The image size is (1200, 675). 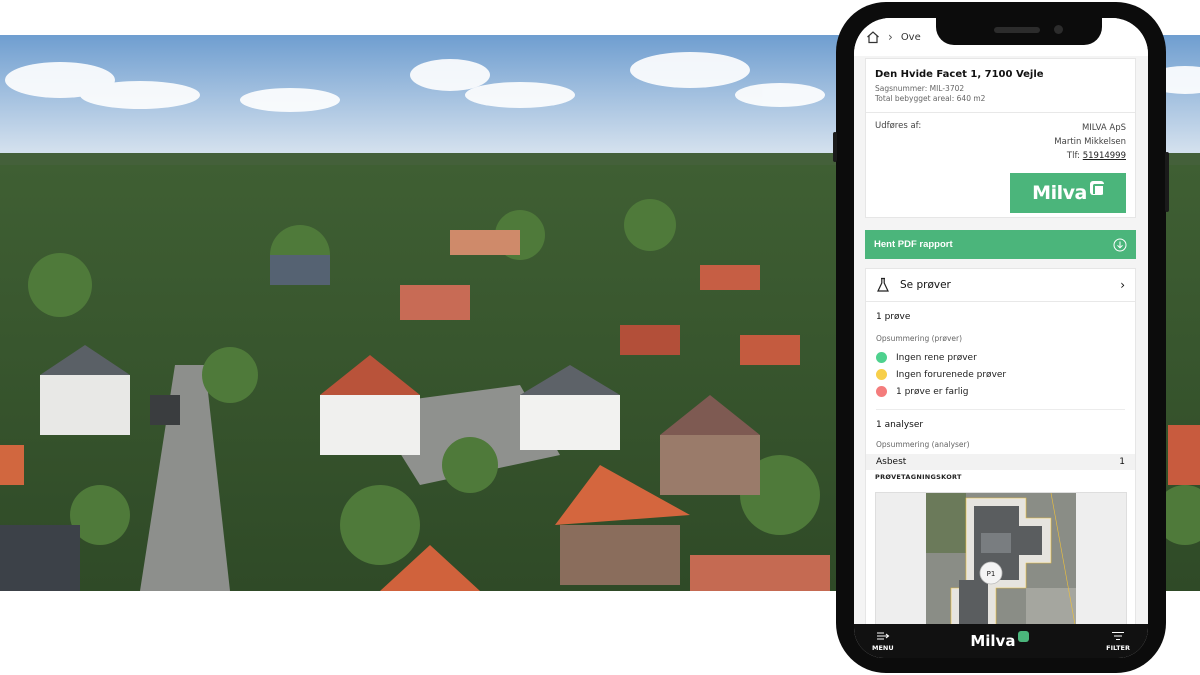 What do you see at coordinates (835, 147) in the screenshot?
I see `phone-side-button` at bounding box center [835, 147].